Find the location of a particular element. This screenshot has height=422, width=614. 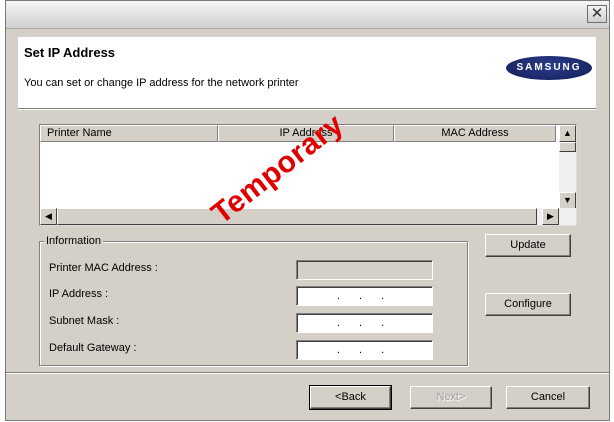

next-button: Next> is located at coordinates (451, 397).